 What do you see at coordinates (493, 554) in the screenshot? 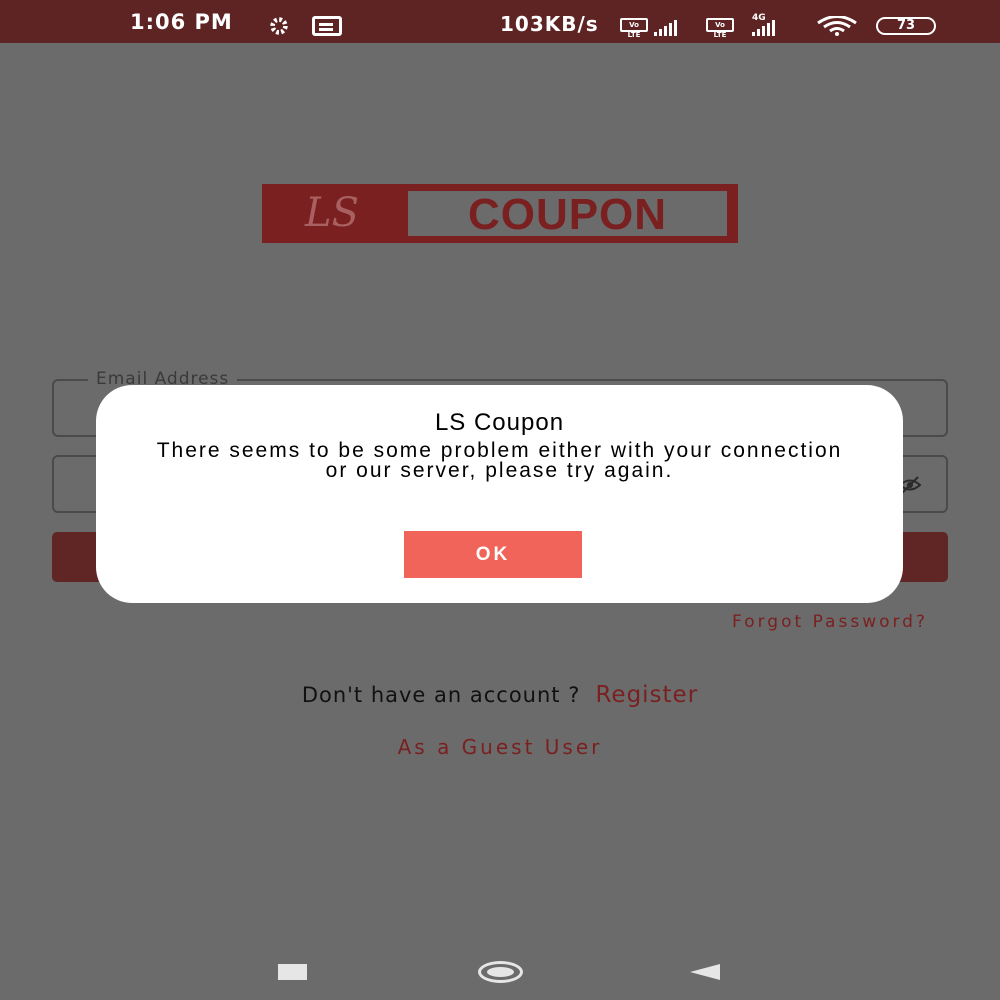
I see `ok-button: OK` at bounding box center [493, 554].